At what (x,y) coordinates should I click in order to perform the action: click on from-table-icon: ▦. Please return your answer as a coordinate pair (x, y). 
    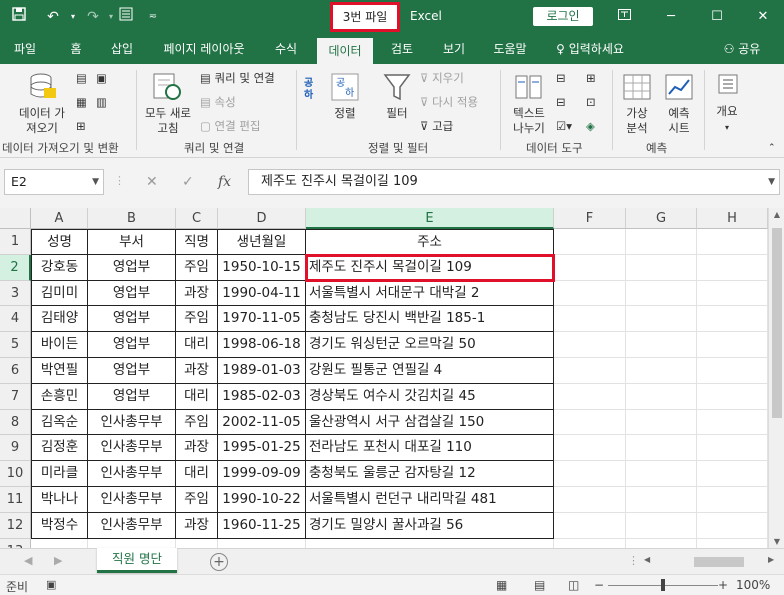
    Looking at the image, I should click on (81, 102).